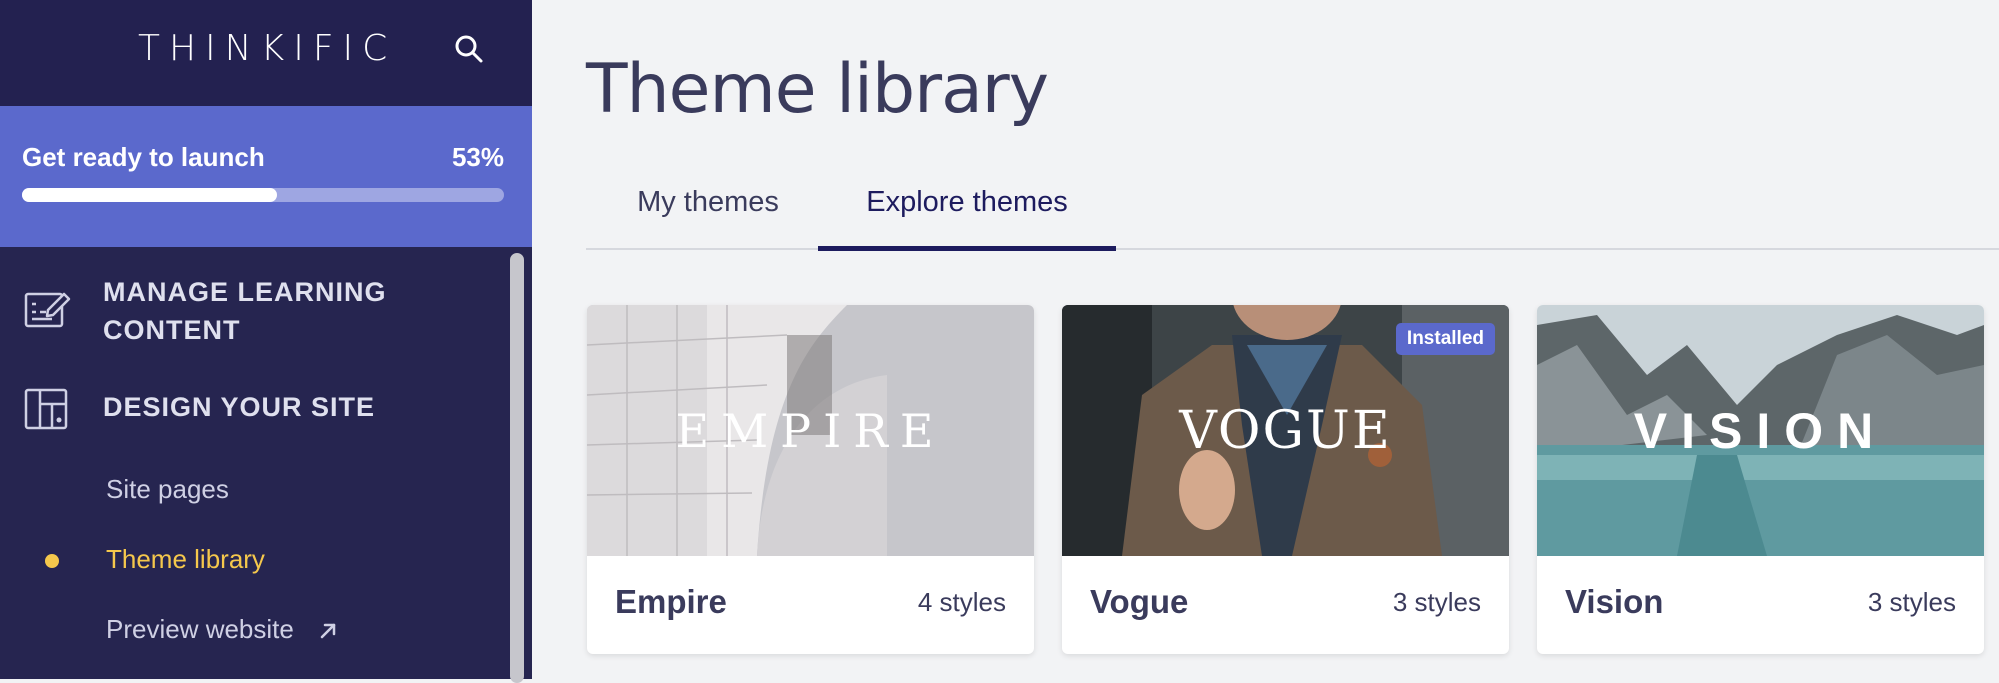 This screenshot has width=1999, height=683. What do you see at coordinates (708, 213) in the screenshot?
I see `tab-my-themes: My themes` at bounding box center [708, 213].